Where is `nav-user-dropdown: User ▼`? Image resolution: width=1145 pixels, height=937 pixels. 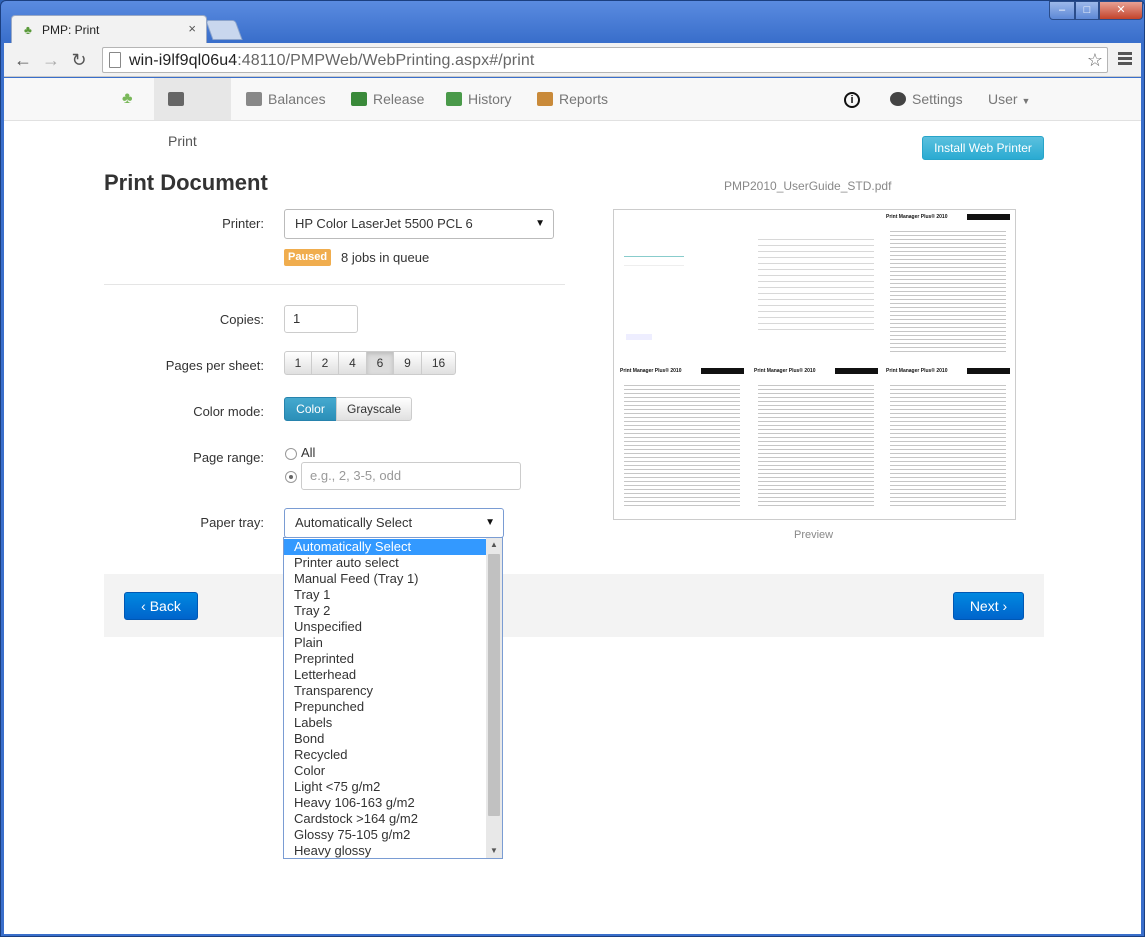 nav-user-dropdown: User ▼ is located at coordinates (1009, 99).